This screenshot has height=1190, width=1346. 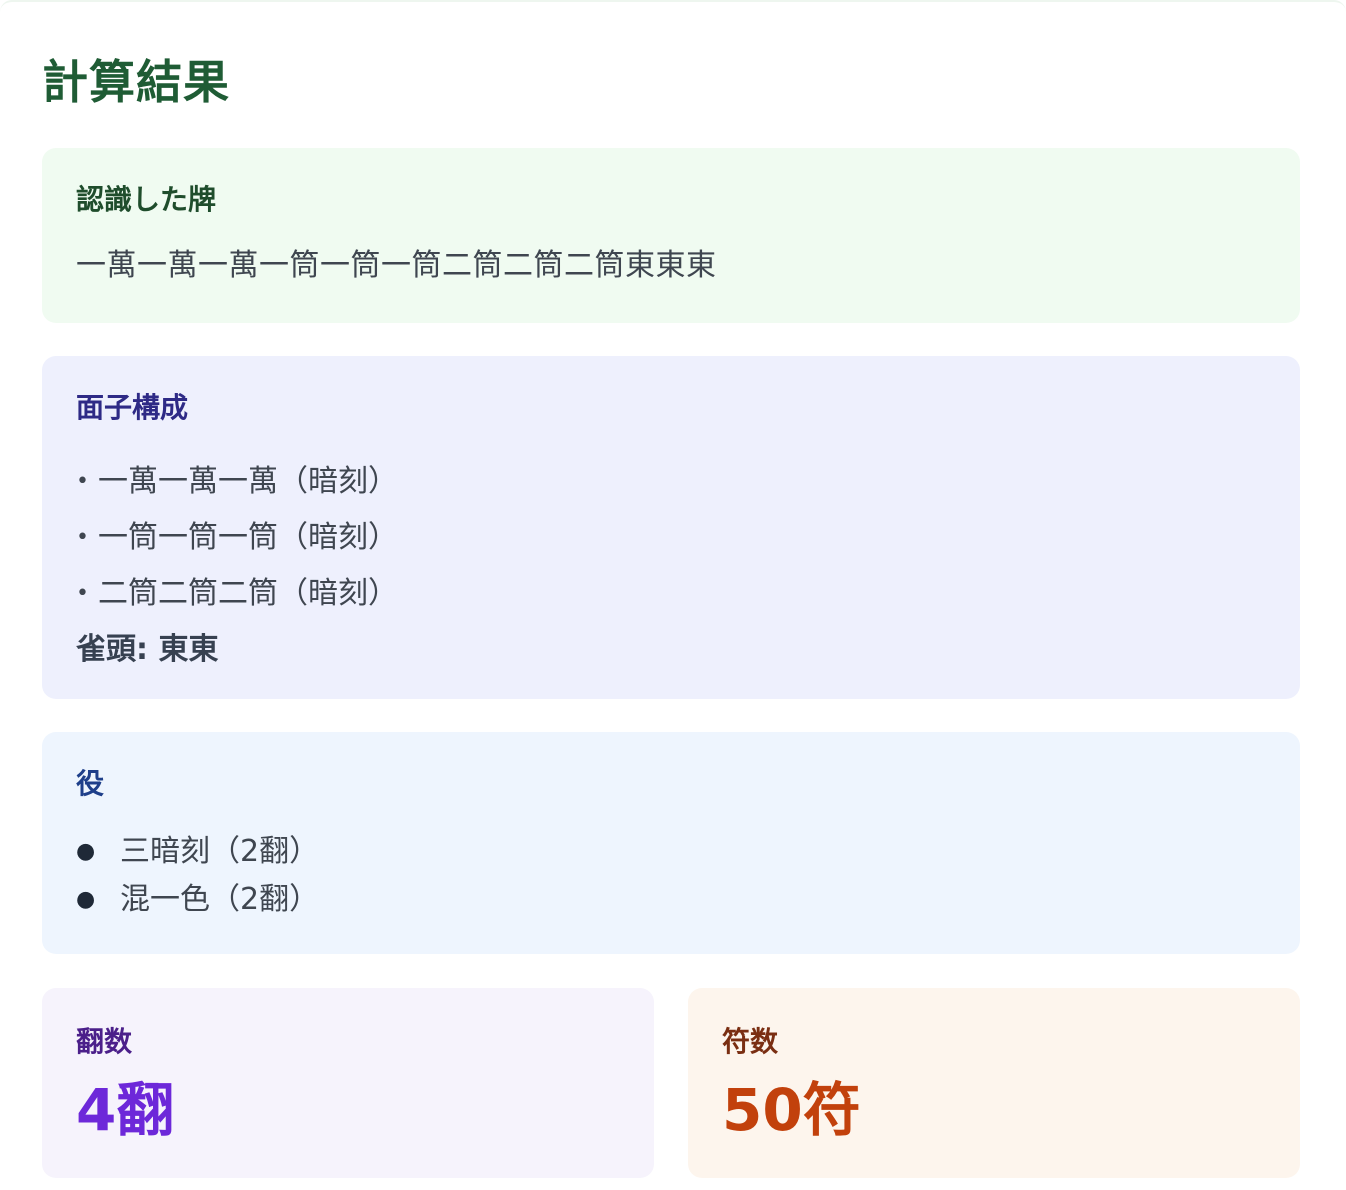 I want to click on meld-item: • 二筒二筒二筒（暗刻）, so click(x=671, y=594).